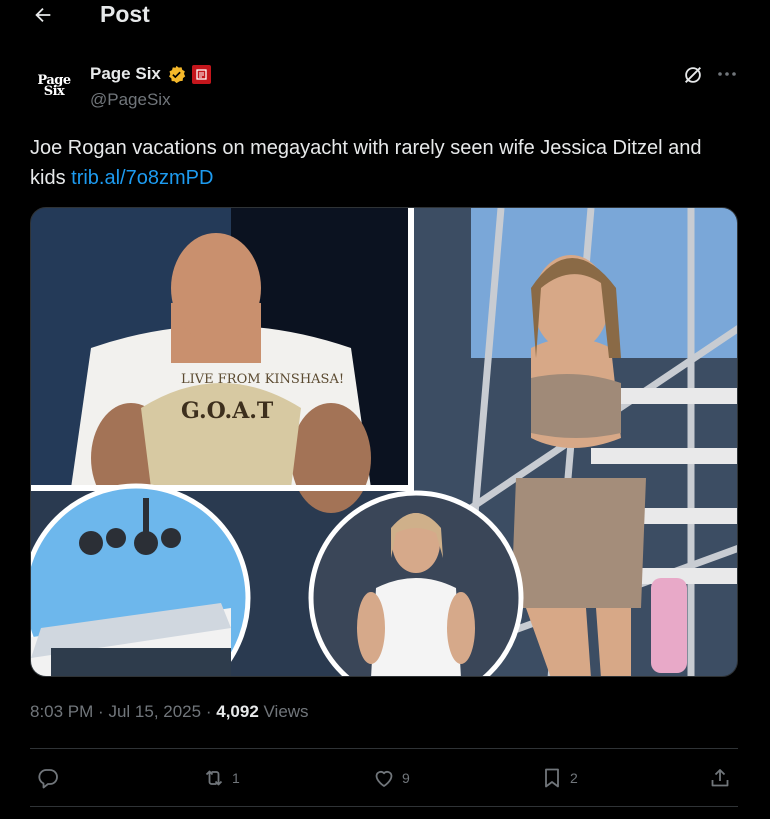 The width and height of the screenshot is (770, 819). What do you see at coordinates (125, 74) in the screenshot?
I see `author-display-name: Page Six` at bounding box center [125, 74].